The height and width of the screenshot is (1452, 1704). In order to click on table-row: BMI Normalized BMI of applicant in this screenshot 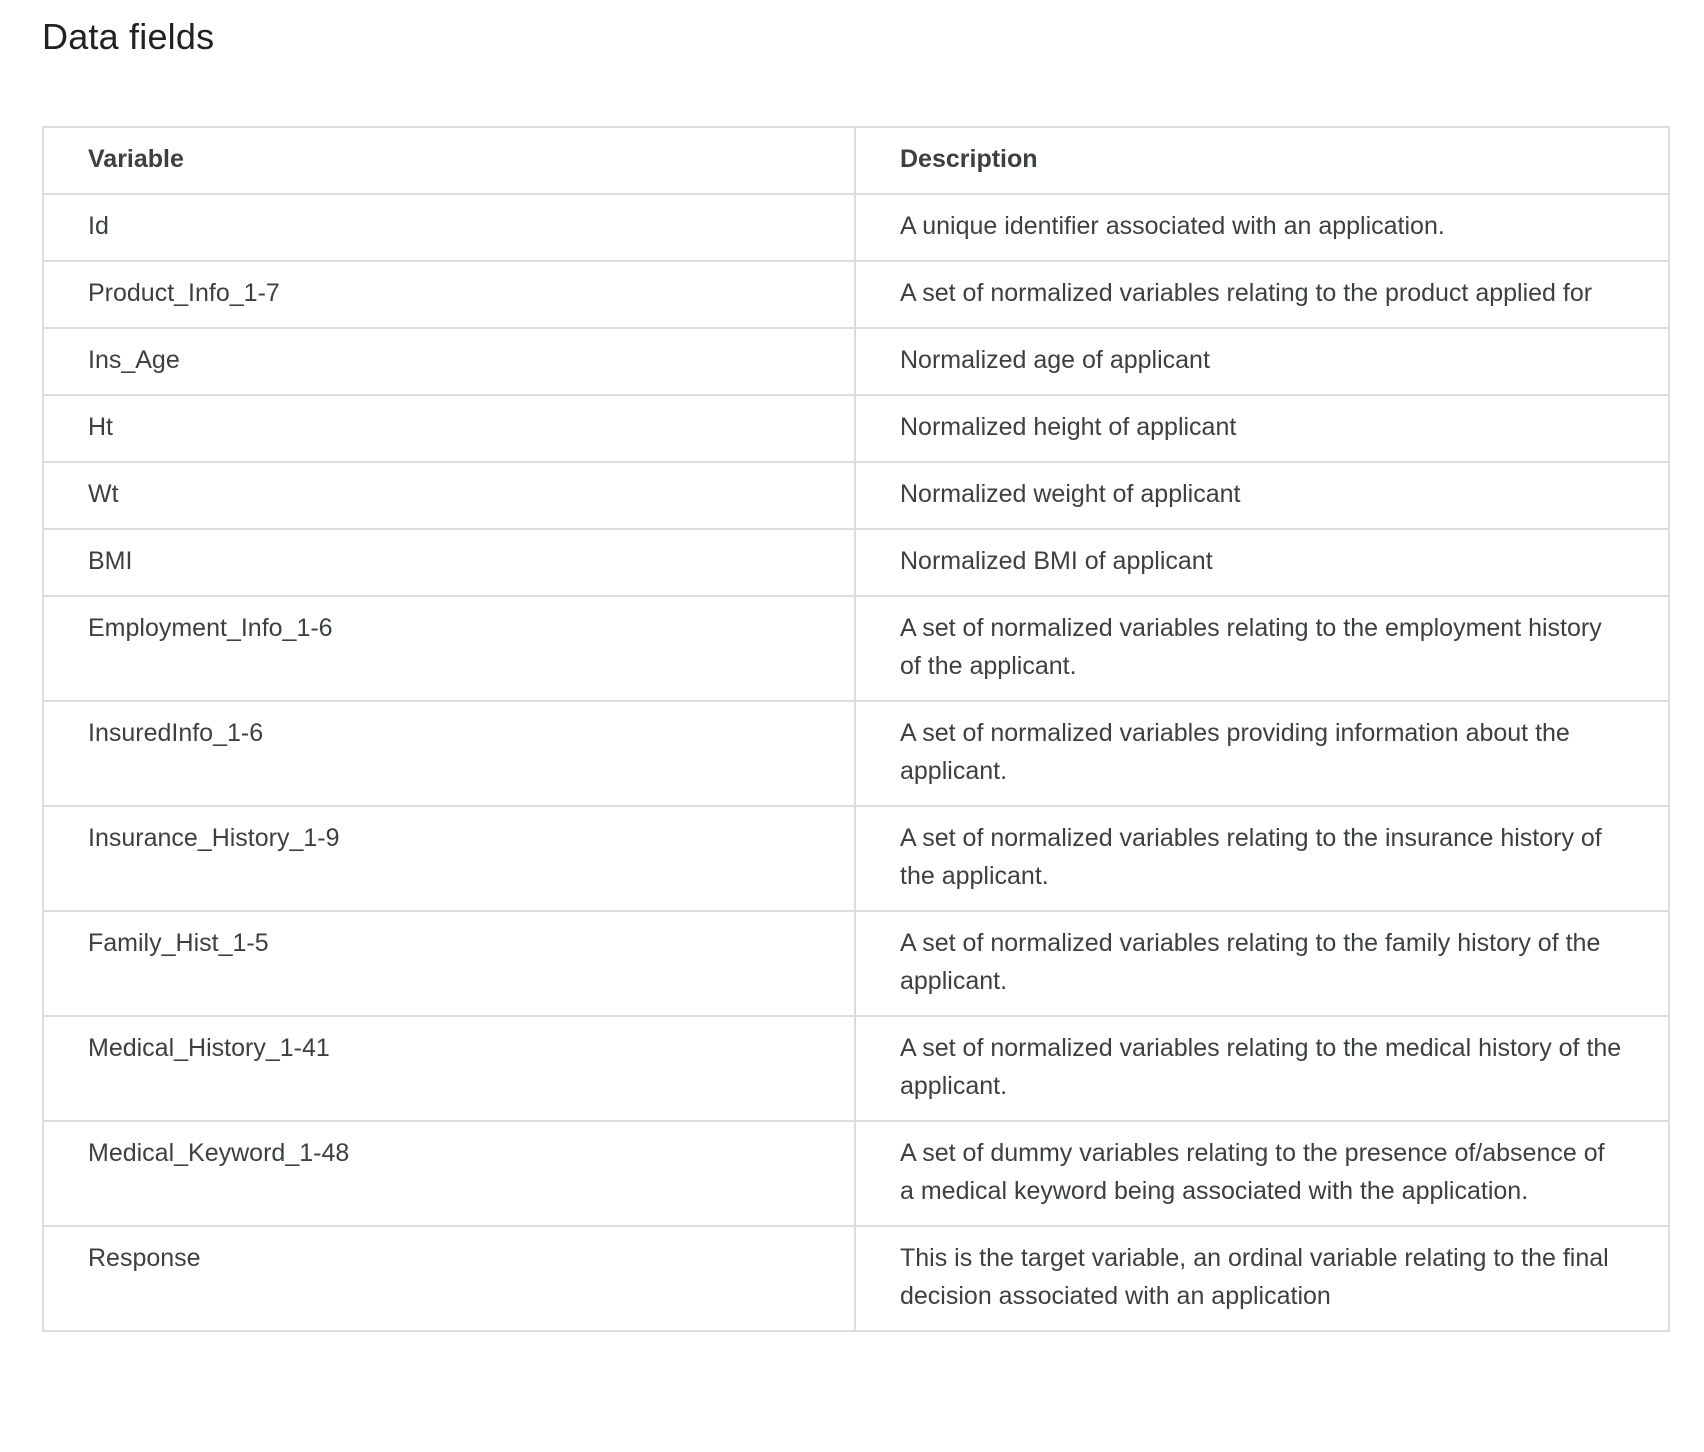, I will do `click(856, 562)`.